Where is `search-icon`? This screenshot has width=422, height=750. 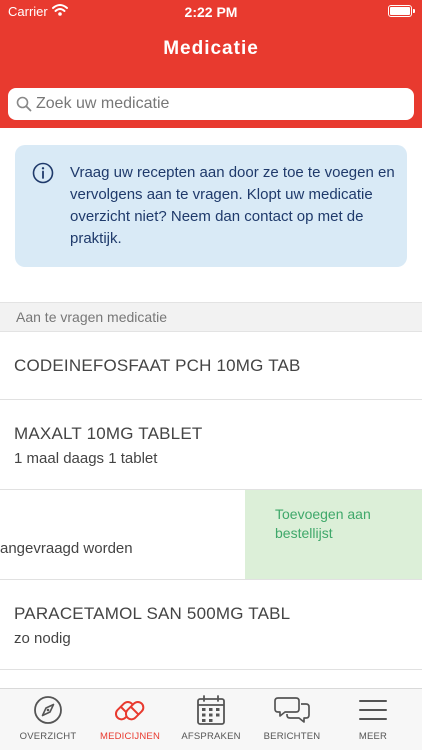
search-icon is located at coordinates (24, 106).